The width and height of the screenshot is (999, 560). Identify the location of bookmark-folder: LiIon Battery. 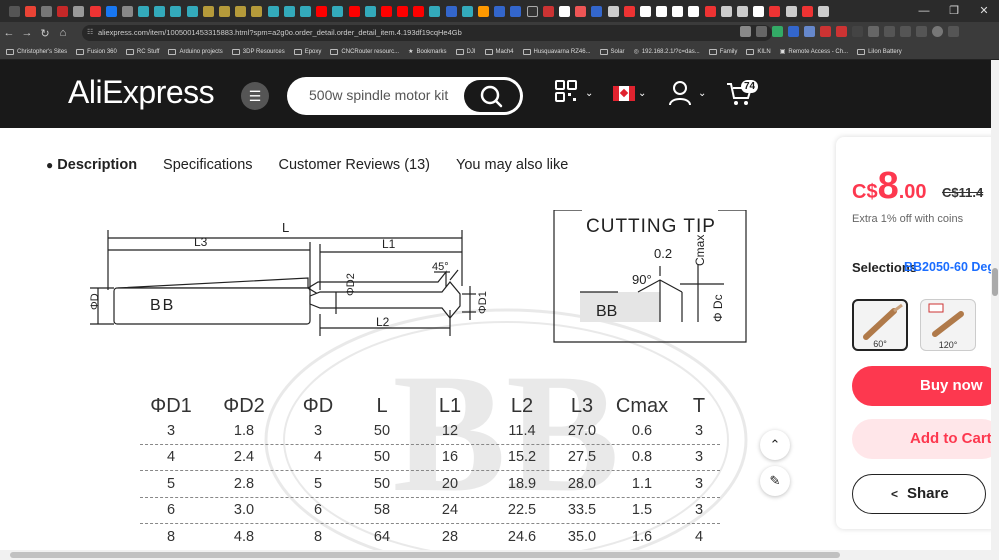
(879, 51).